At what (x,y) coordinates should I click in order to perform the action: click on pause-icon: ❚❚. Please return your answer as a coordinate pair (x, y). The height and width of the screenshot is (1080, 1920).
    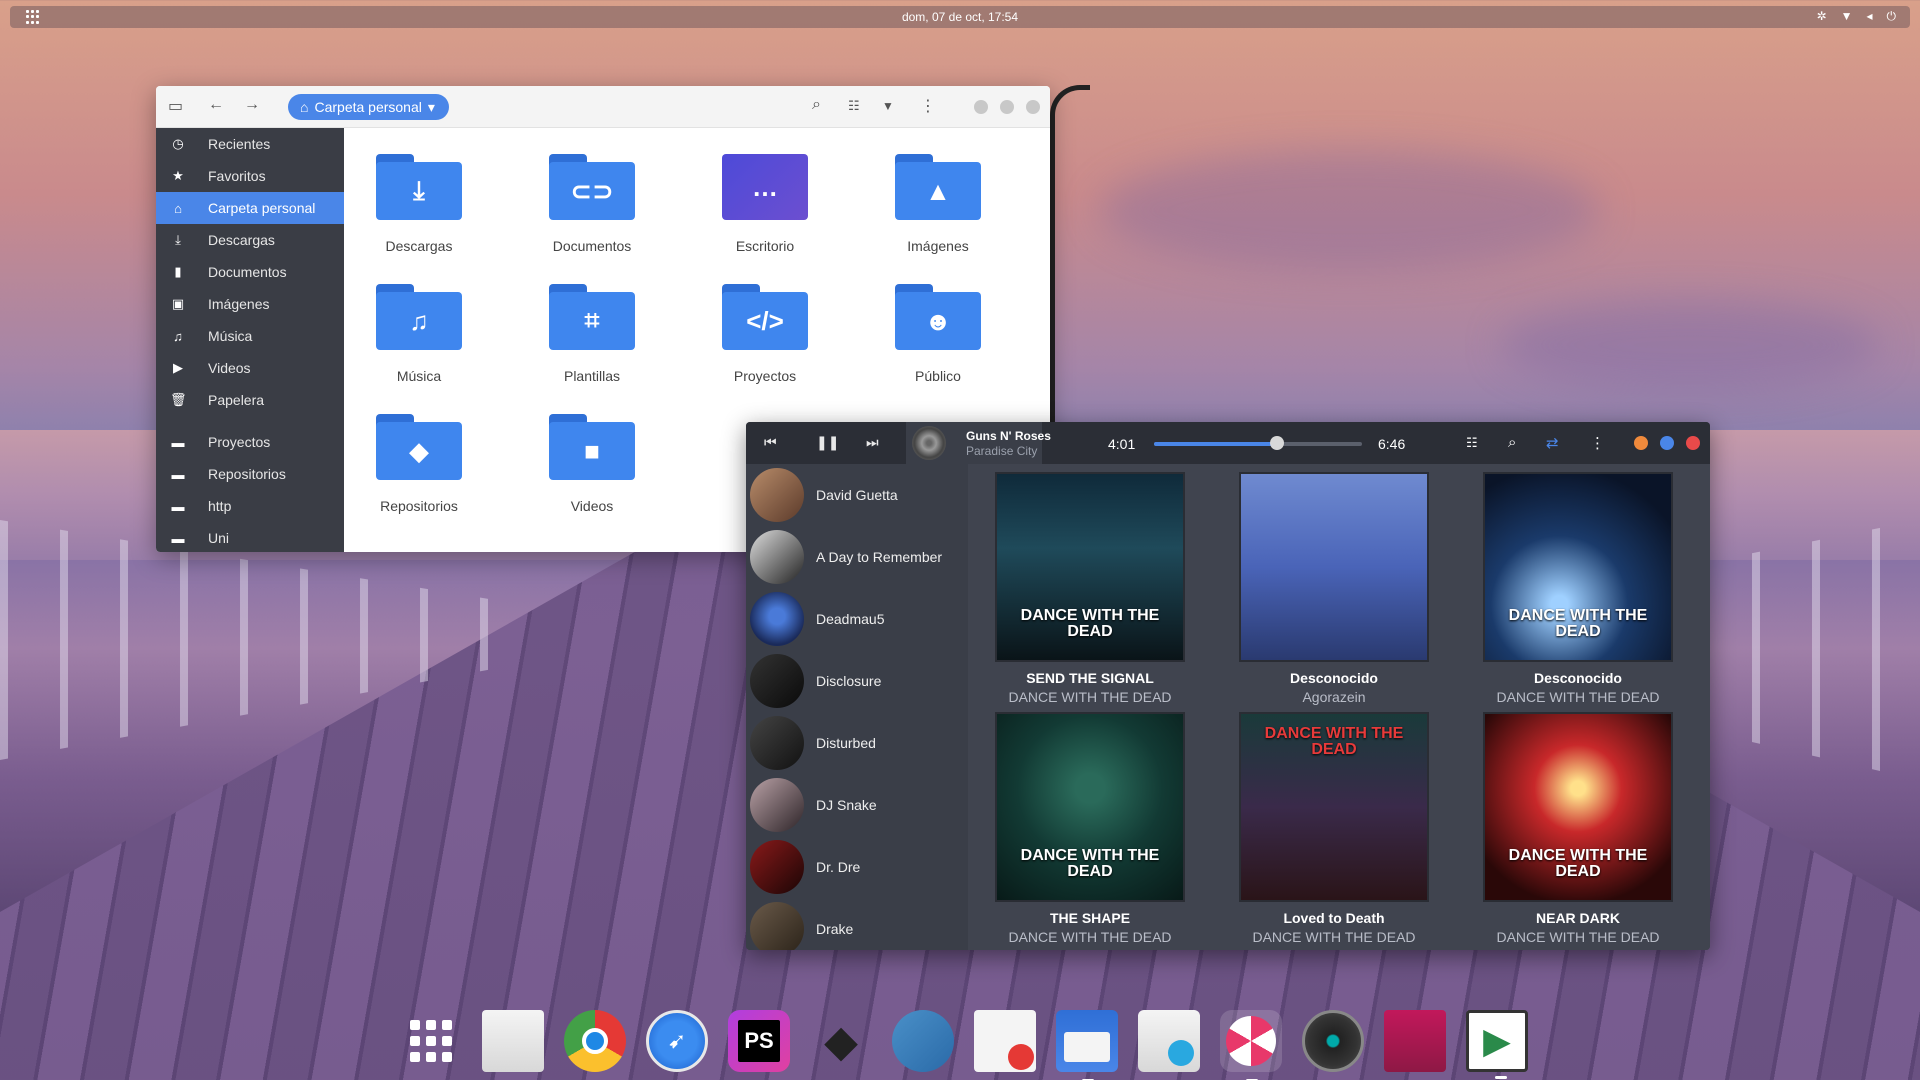
    Looking at the image, I should click on (827, 442).